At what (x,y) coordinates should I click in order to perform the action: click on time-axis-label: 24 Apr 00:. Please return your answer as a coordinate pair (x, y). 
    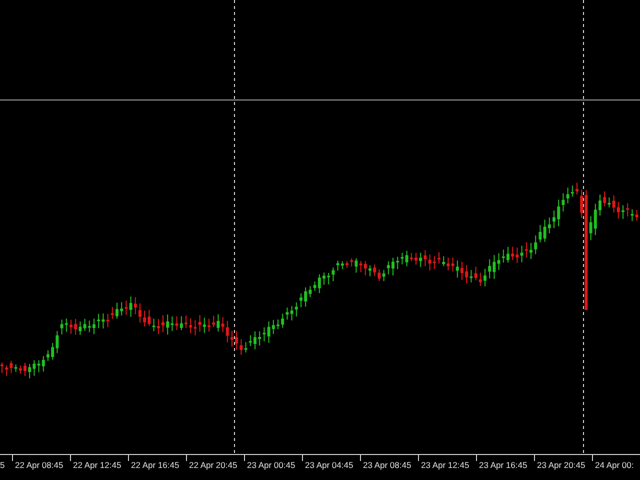
    Looking at the image, I should click on (614, 465).